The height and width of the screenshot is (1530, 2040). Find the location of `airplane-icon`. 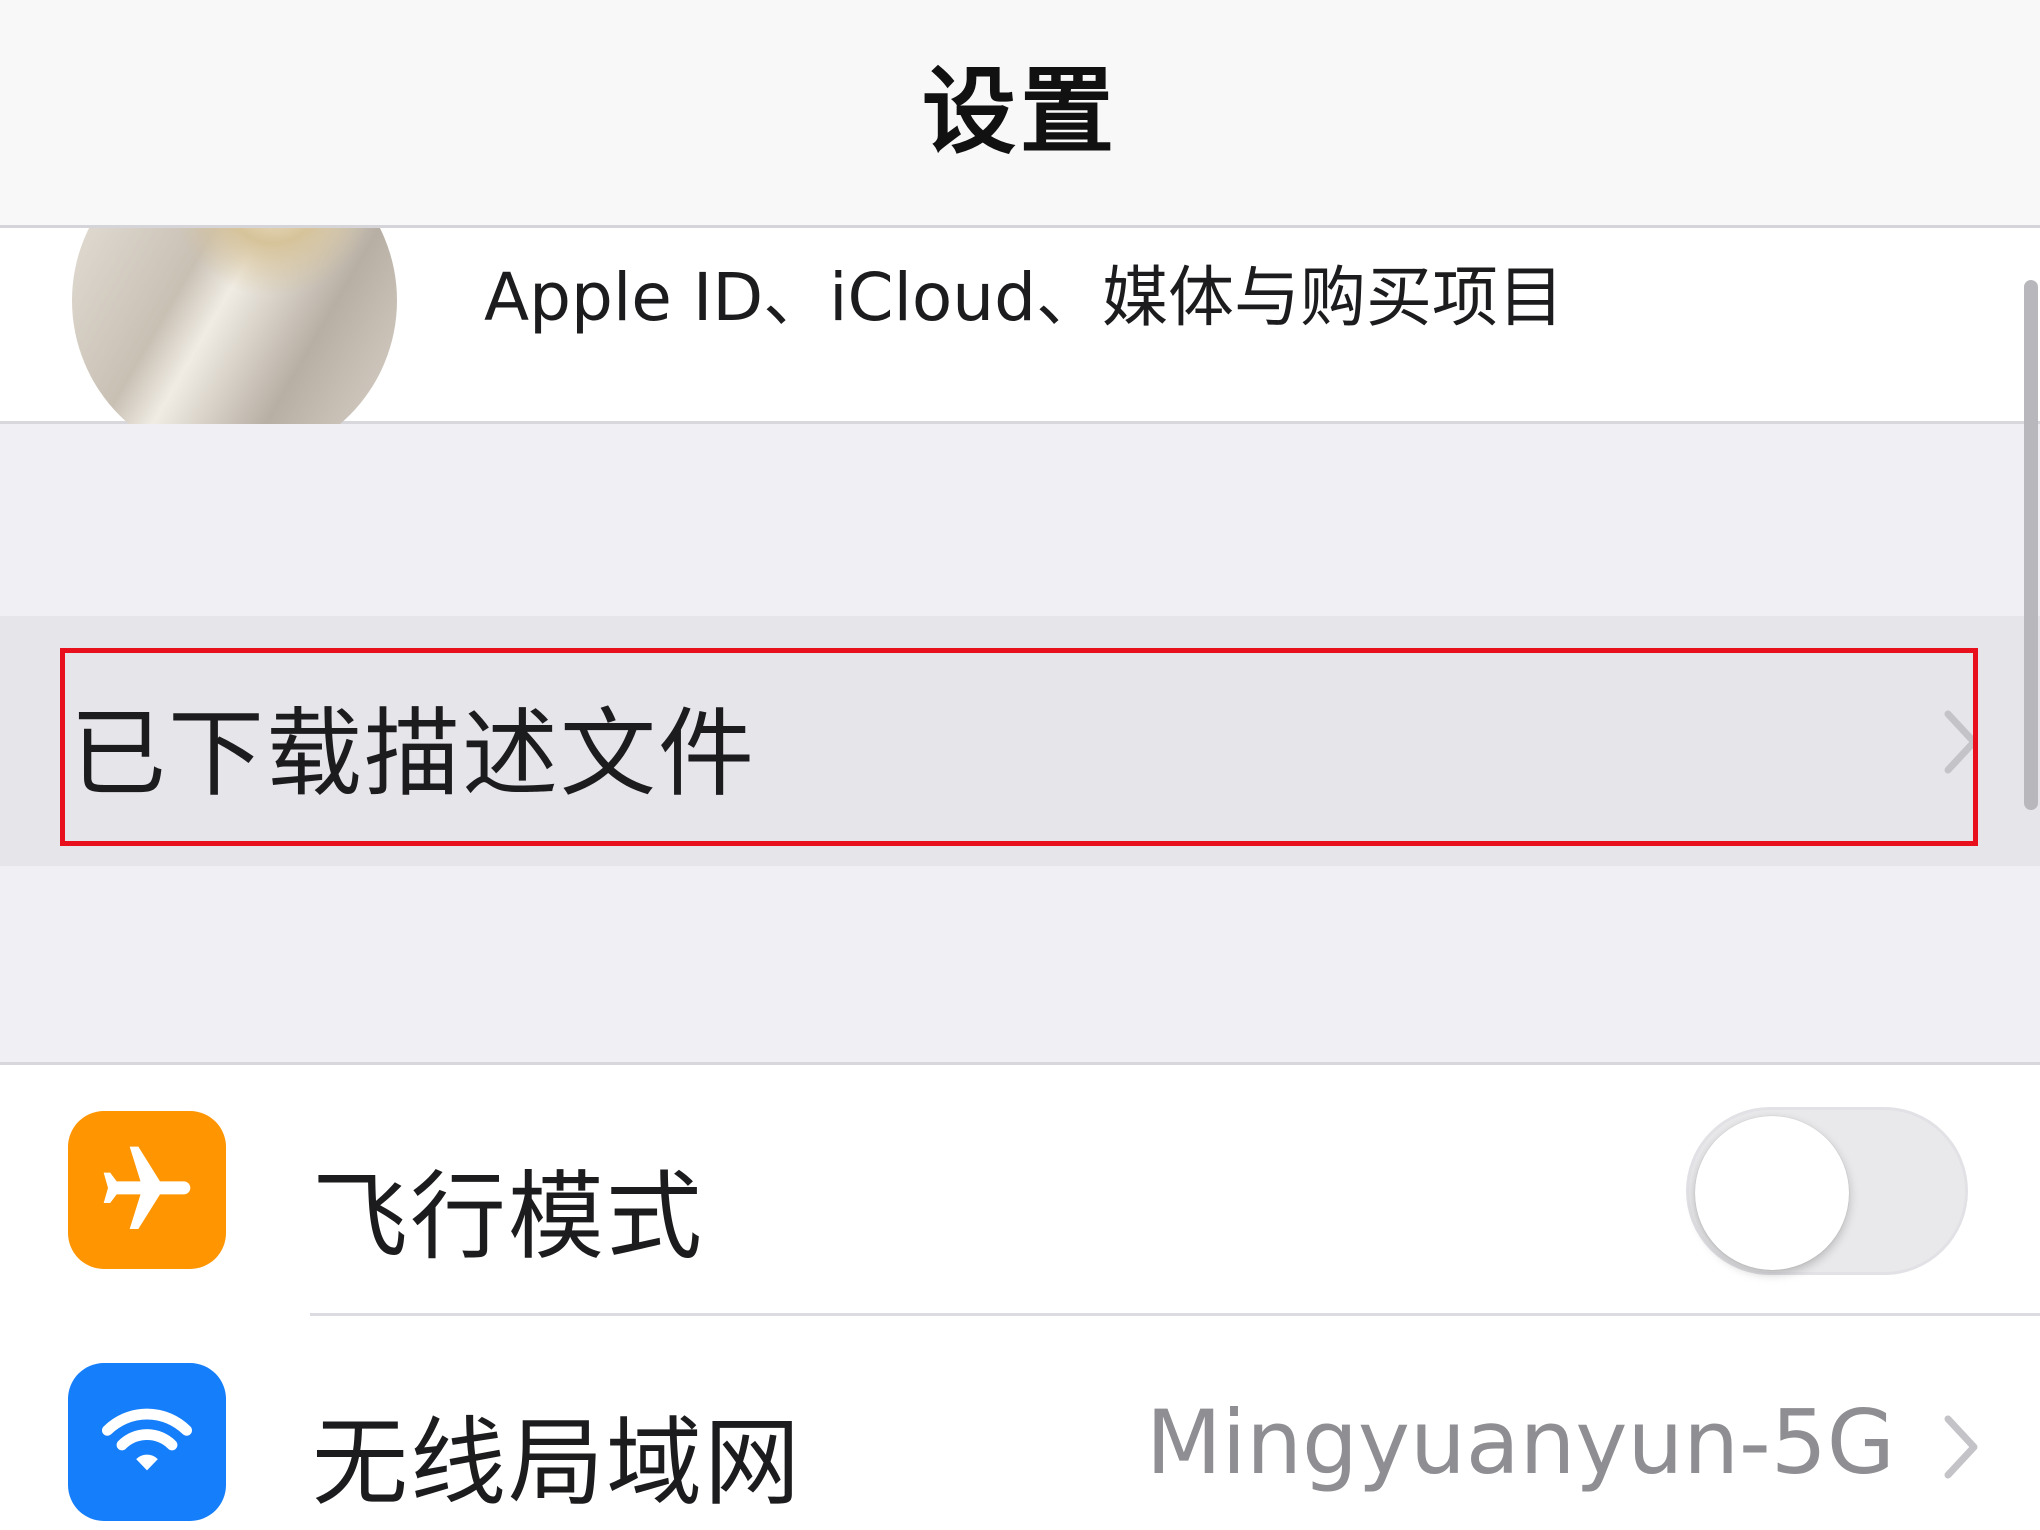

airplane-icon is located at coordinates (147, 1190).